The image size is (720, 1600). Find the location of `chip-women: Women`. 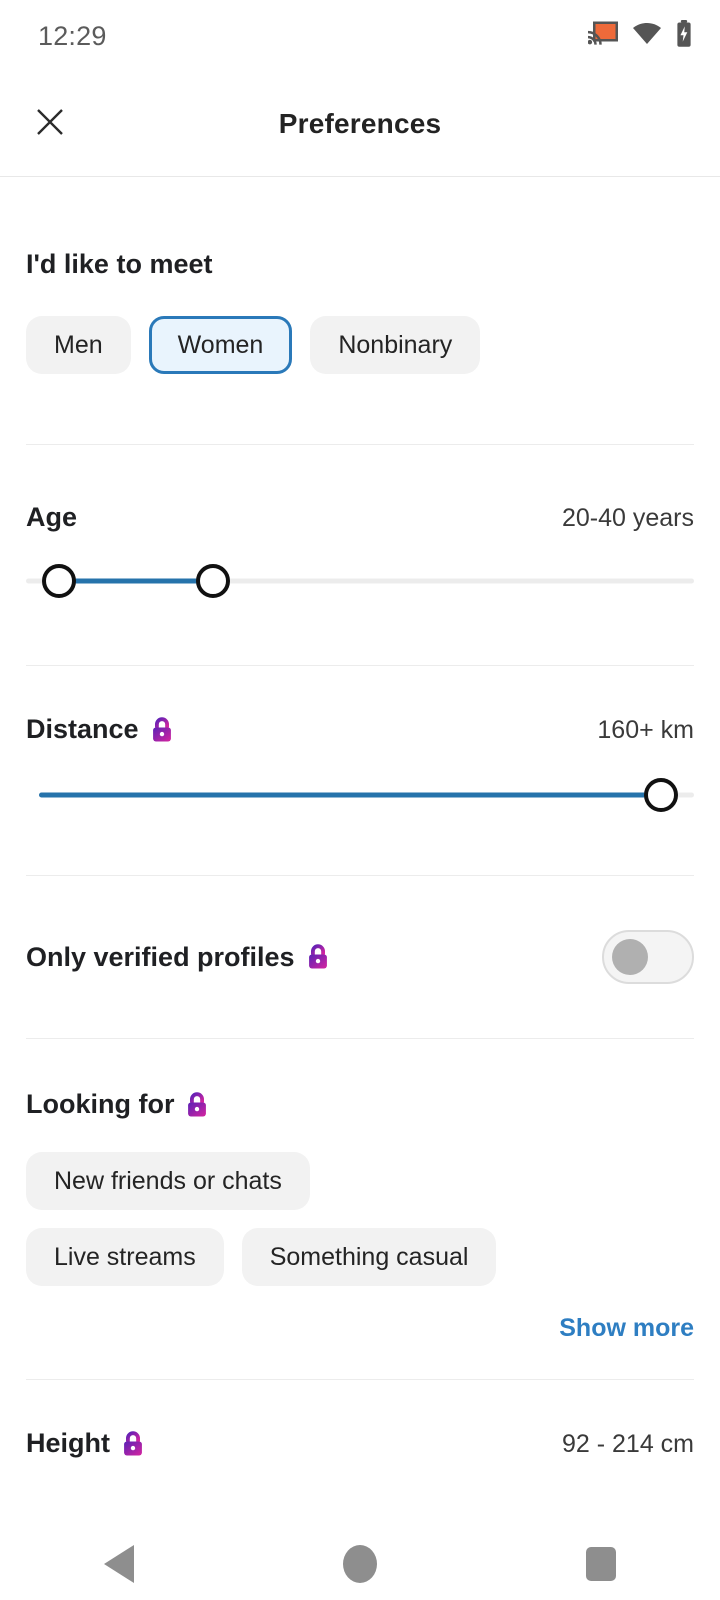

chip-women: Women is located at coordinates (220, 345).